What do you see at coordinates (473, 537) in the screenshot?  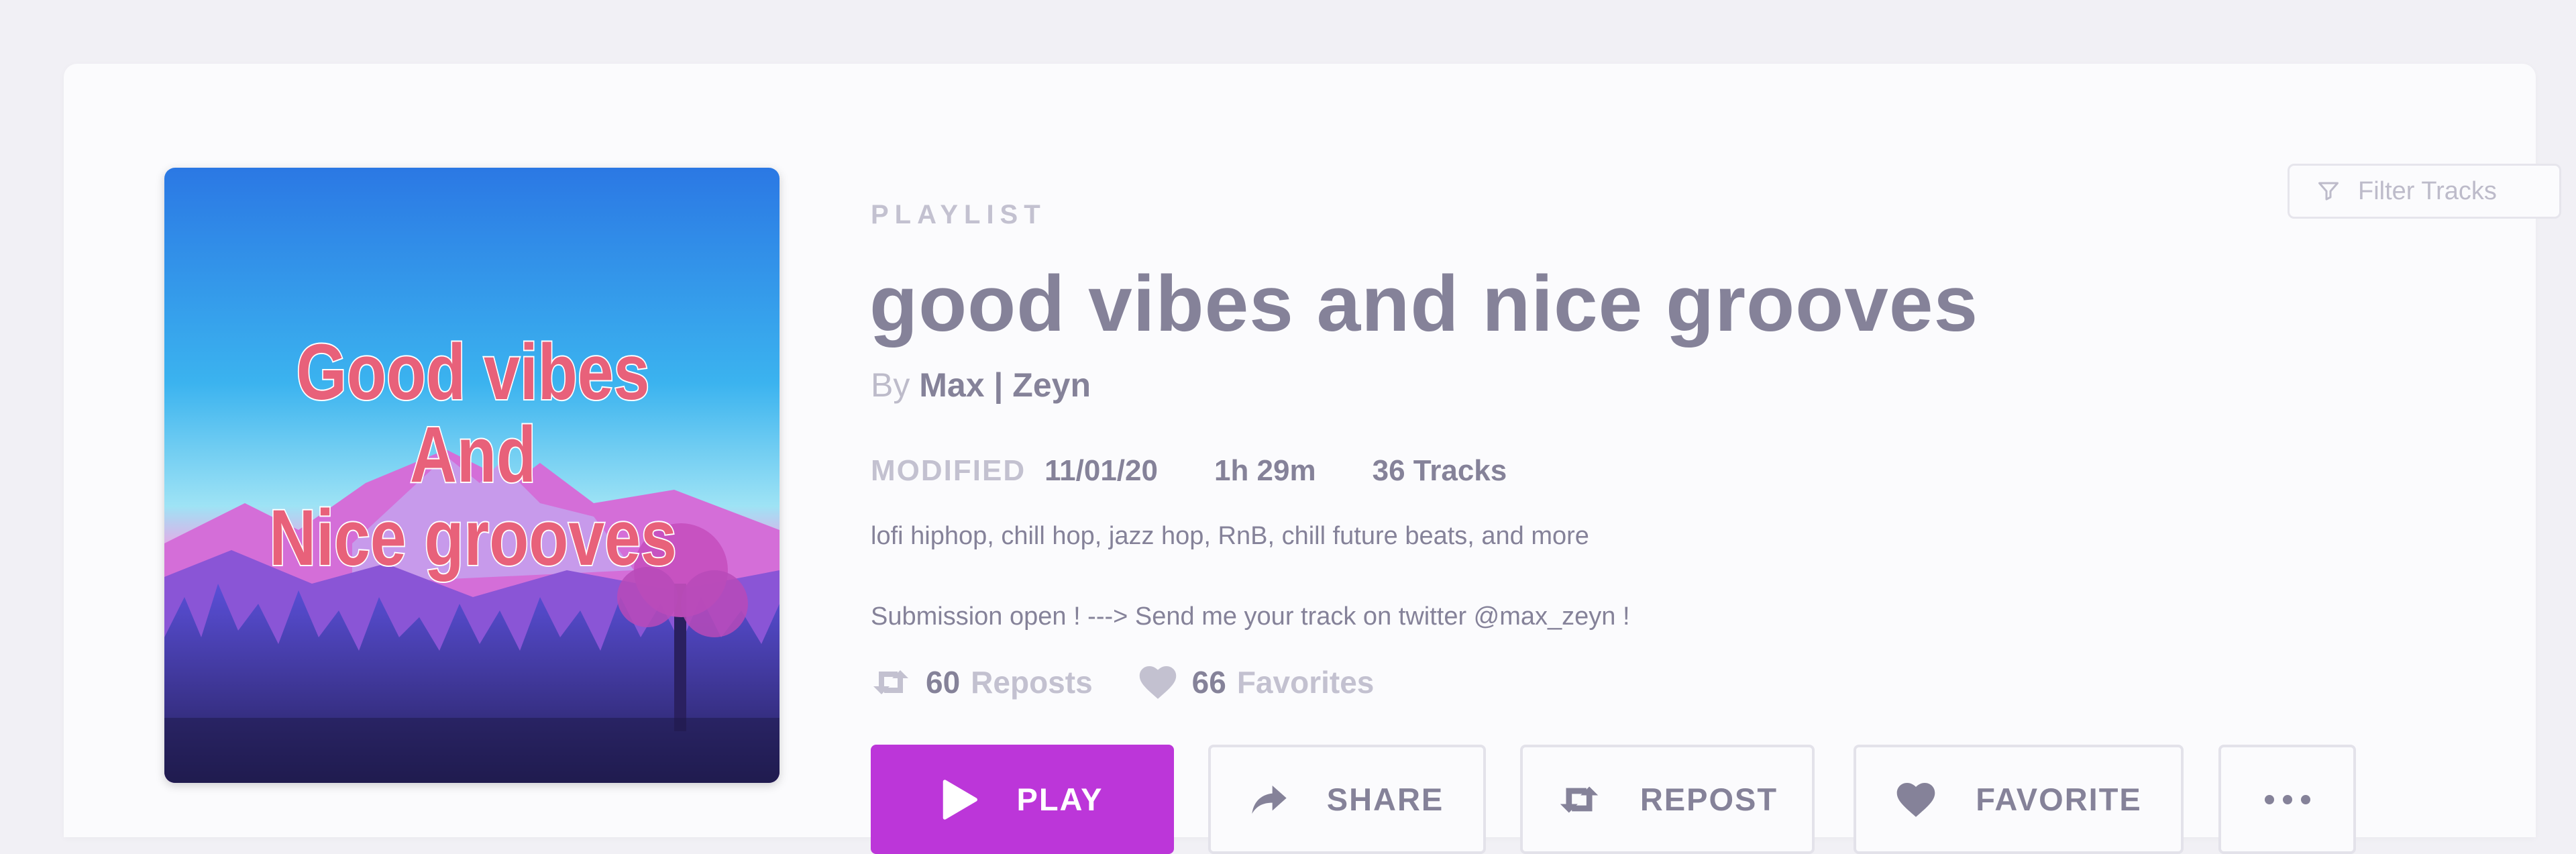 I see `artwork-text-line3: Nice grooves` at bounding box center [473, 537].